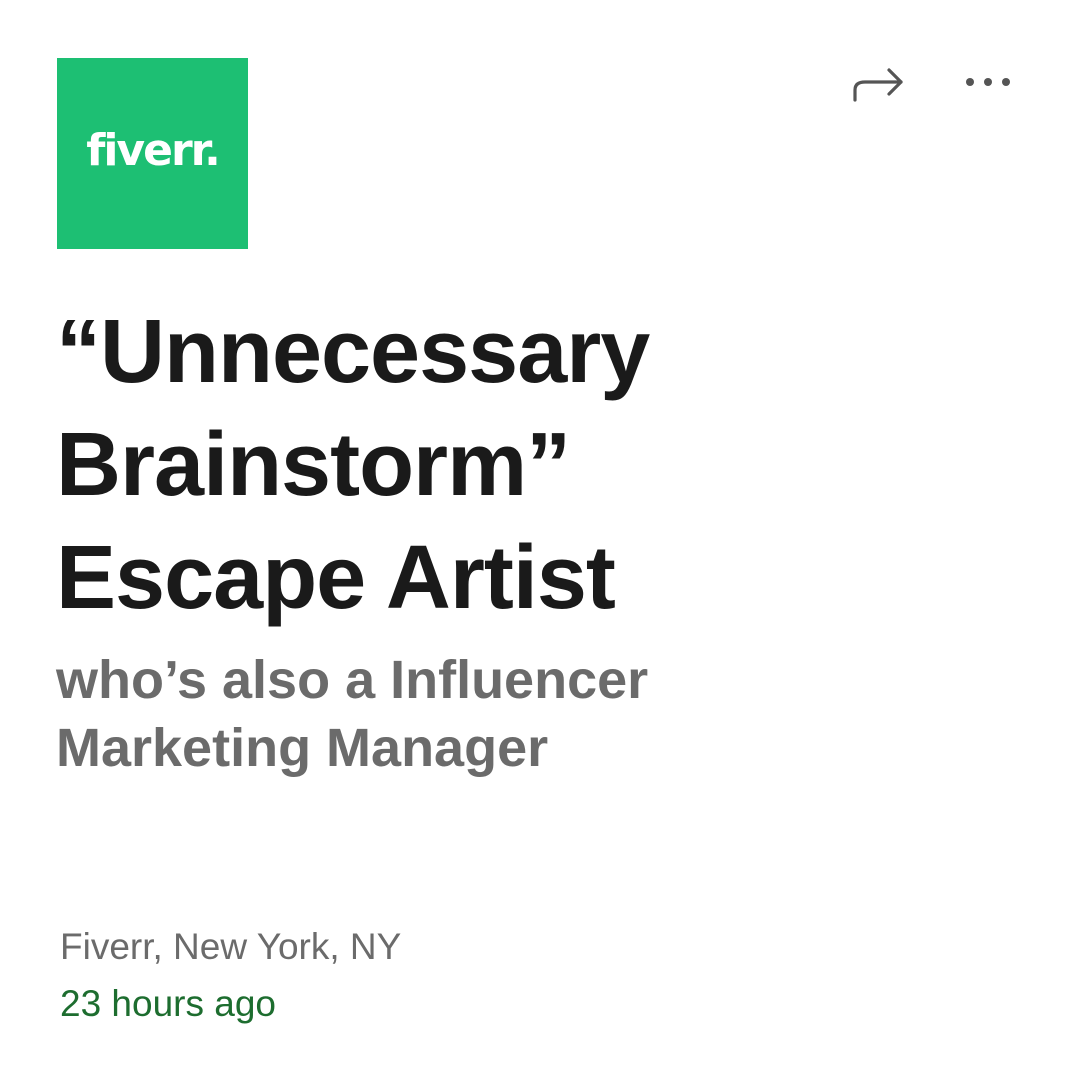 The height and width of the screenshot is (1080, 1080). Describe the element at coordinates (352, 680) in the screenshot. I see `job-subtitle-line: who’s also a Influencer` at that location.